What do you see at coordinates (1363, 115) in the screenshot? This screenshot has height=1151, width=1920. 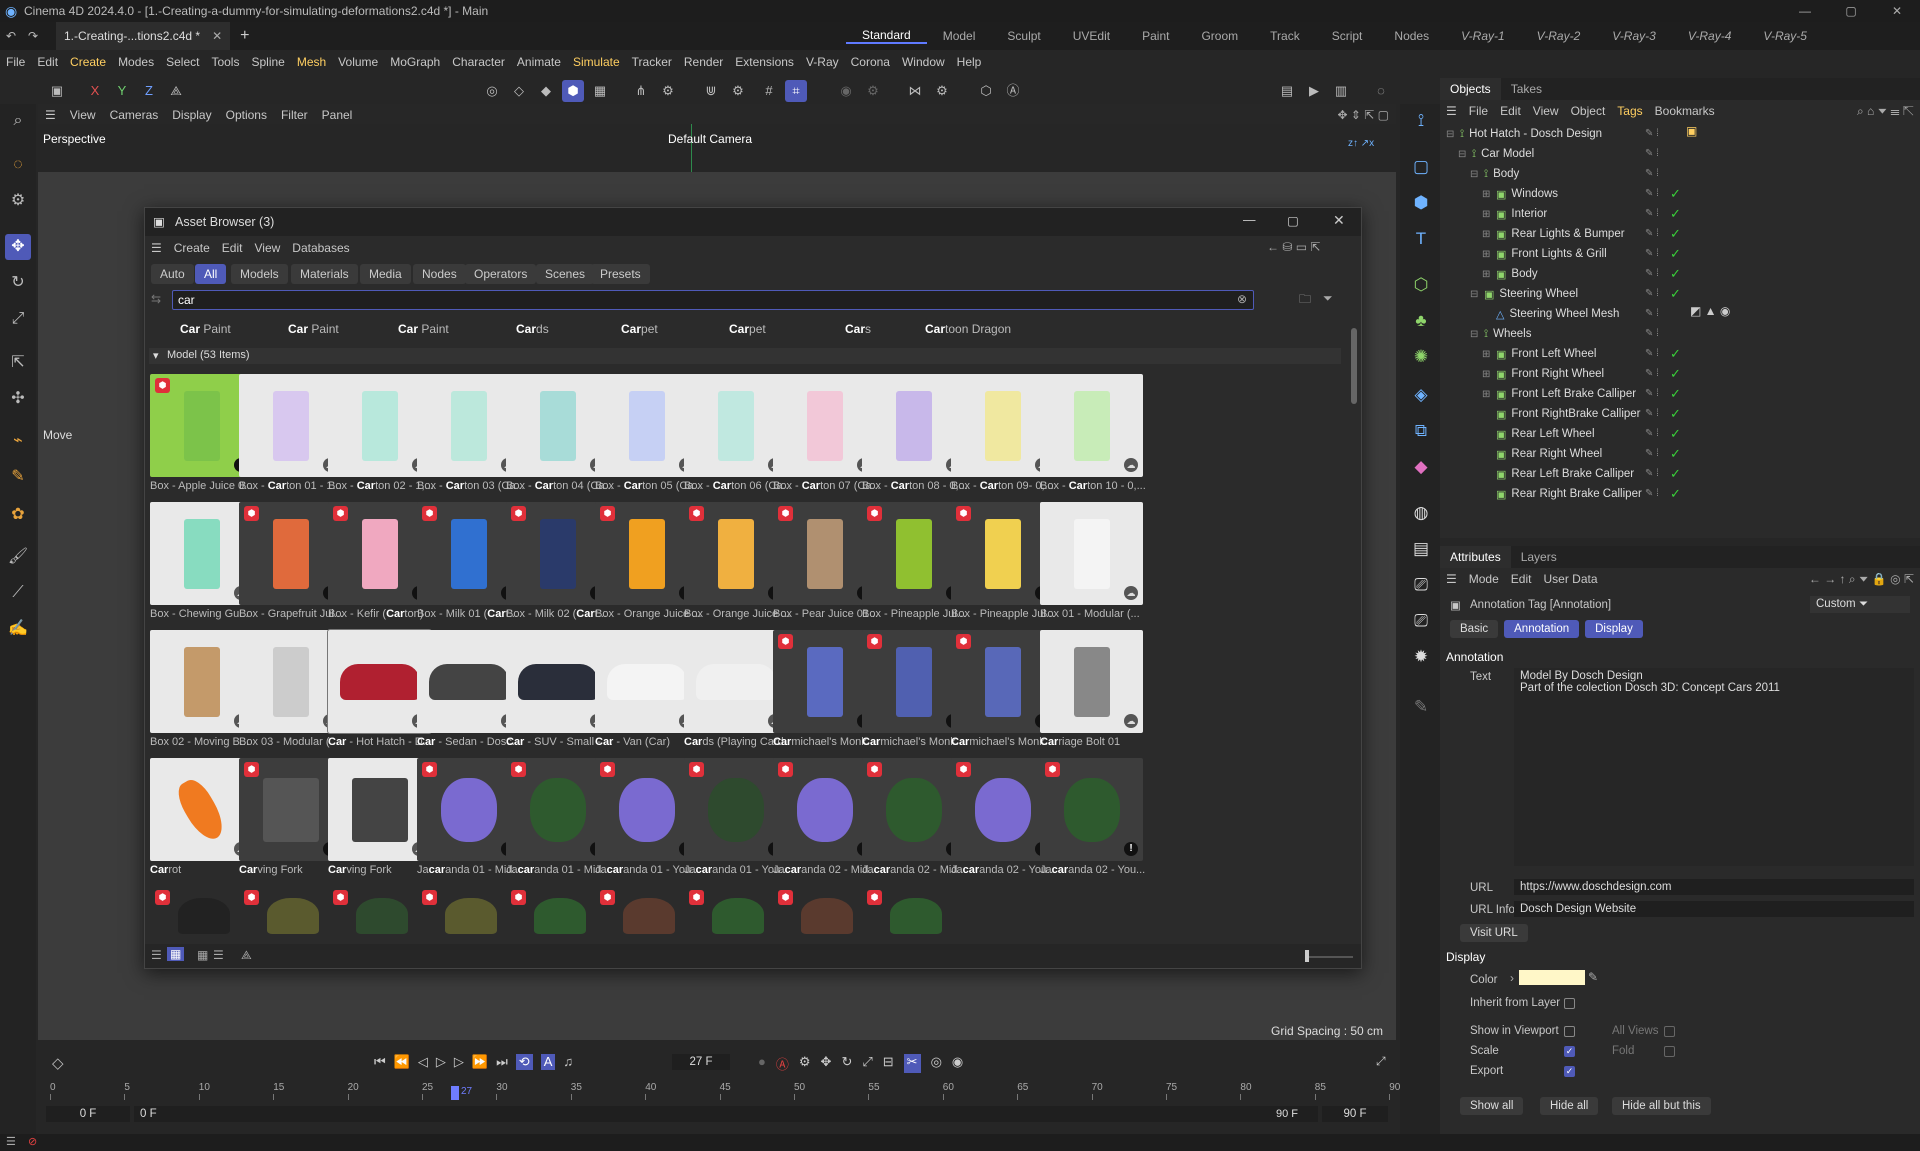 I see `viewport-nav-icons: ✥ ⇕ ⇱ ▢` at bounding box center [1363, 115].